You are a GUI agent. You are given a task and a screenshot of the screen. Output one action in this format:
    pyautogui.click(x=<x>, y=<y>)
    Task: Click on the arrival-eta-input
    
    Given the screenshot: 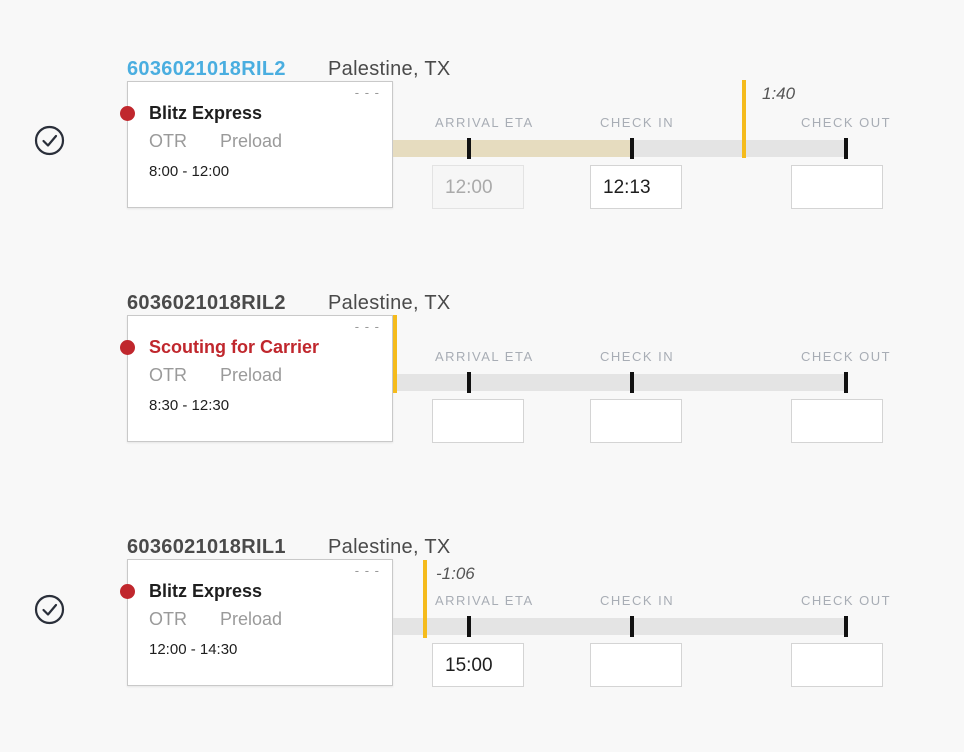 What is the action you would take?
    pyautogui.click(x=478, y=421)
    